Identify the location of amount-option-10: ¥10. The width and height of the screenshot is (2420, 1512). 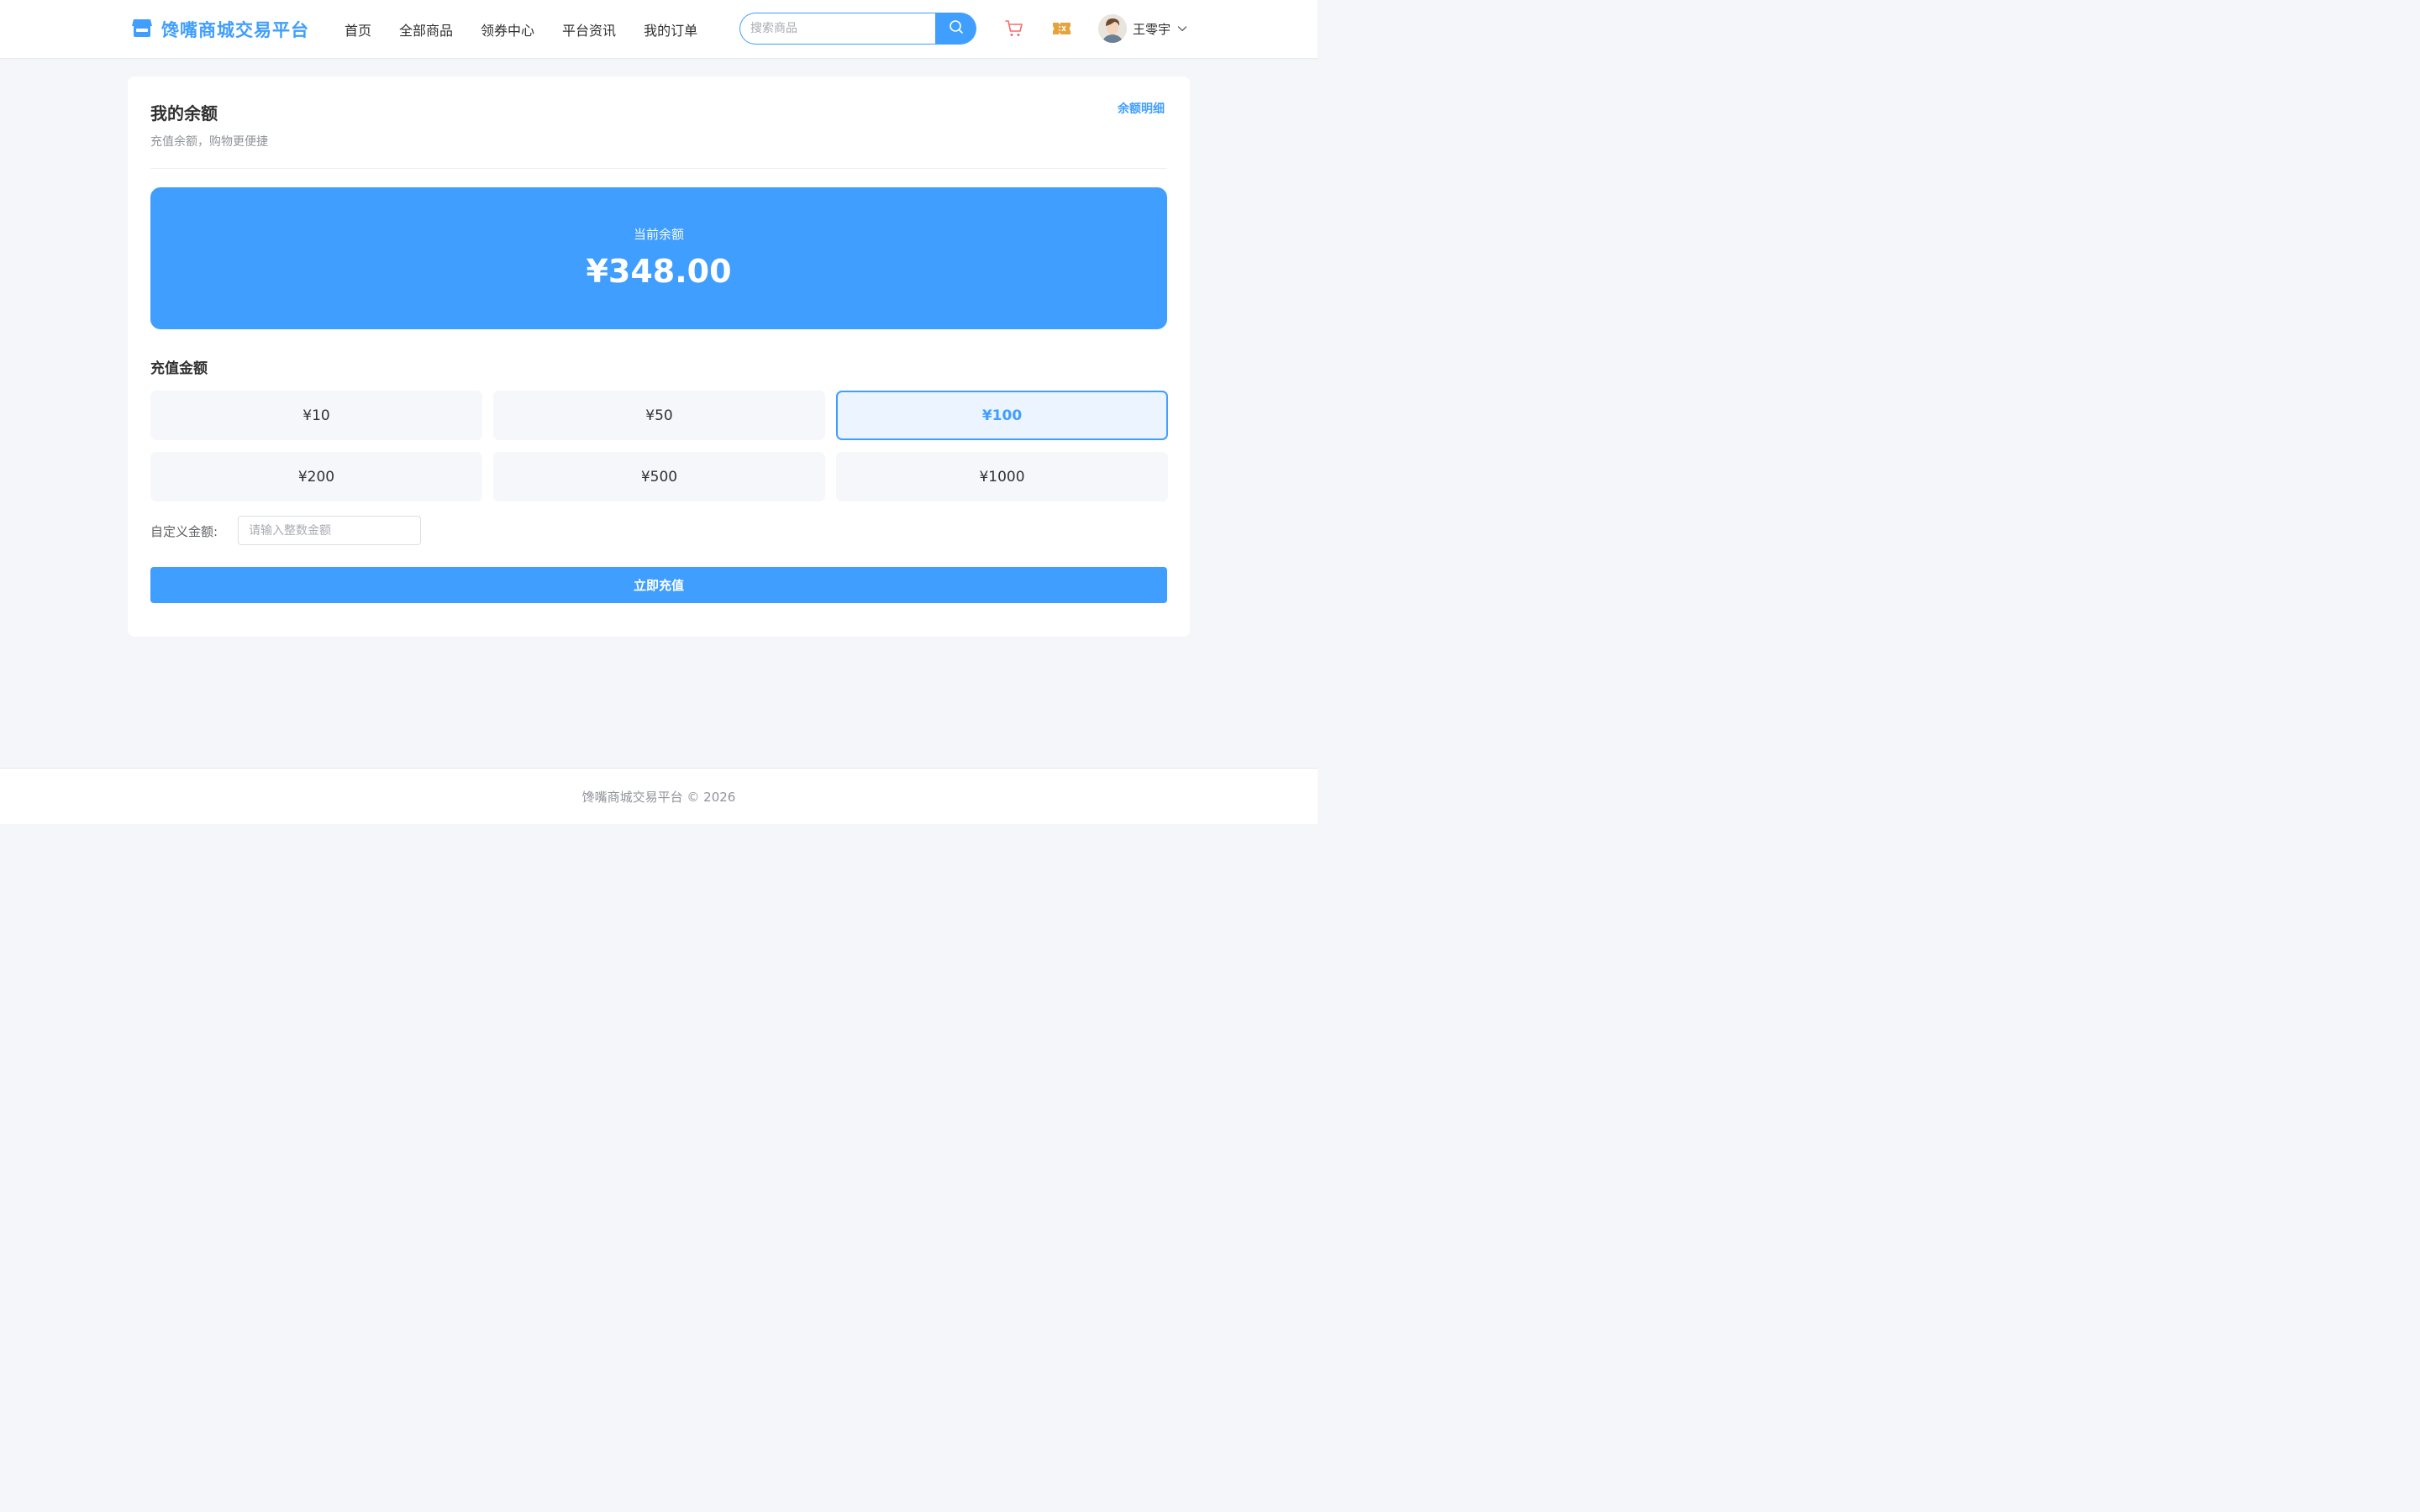
(316, 415).